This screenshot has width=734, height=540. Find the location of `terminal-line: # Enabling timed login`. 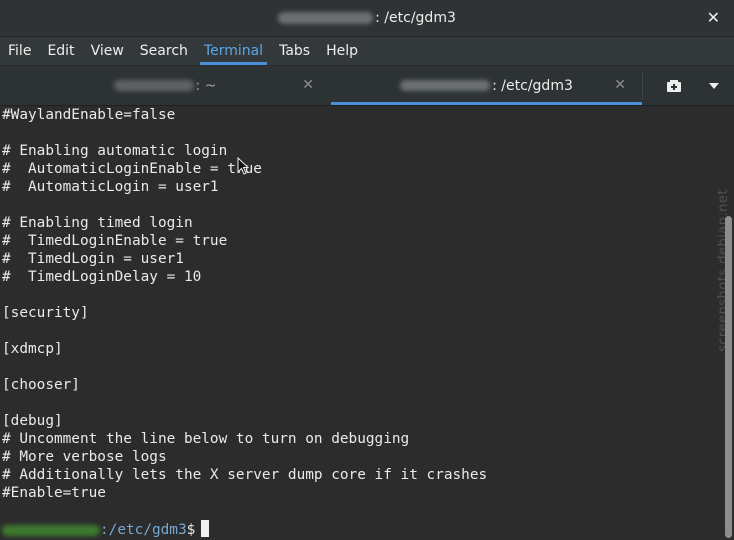

terminal-line: # Enabling timed login is located at coordinates (97, 223).